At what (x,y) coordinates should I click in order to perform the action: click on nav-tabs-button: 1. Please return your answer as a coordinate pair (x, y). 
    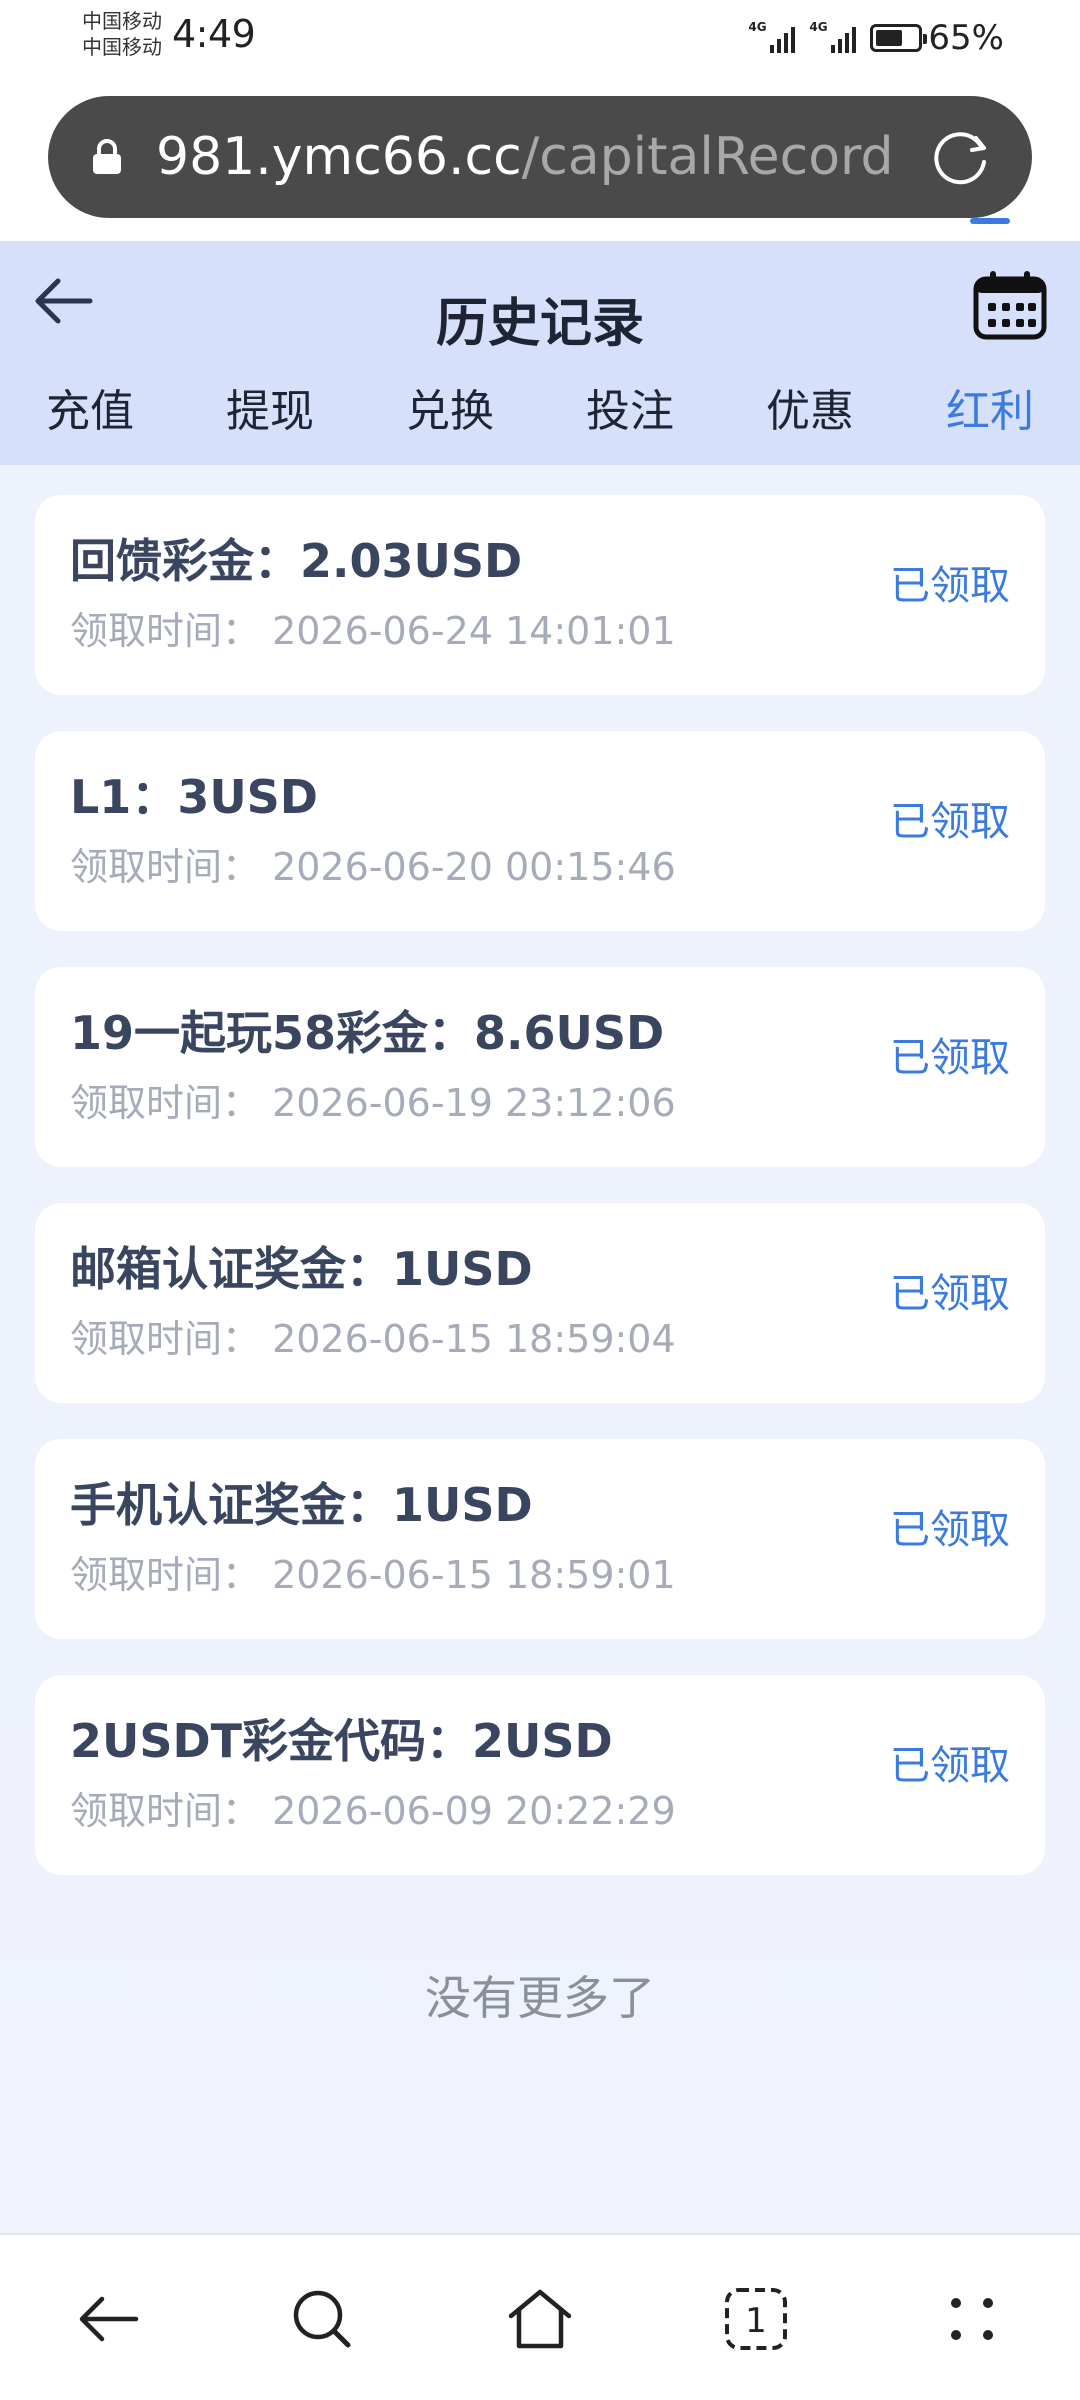
    Looking at the image, I should click on (756, 2319).